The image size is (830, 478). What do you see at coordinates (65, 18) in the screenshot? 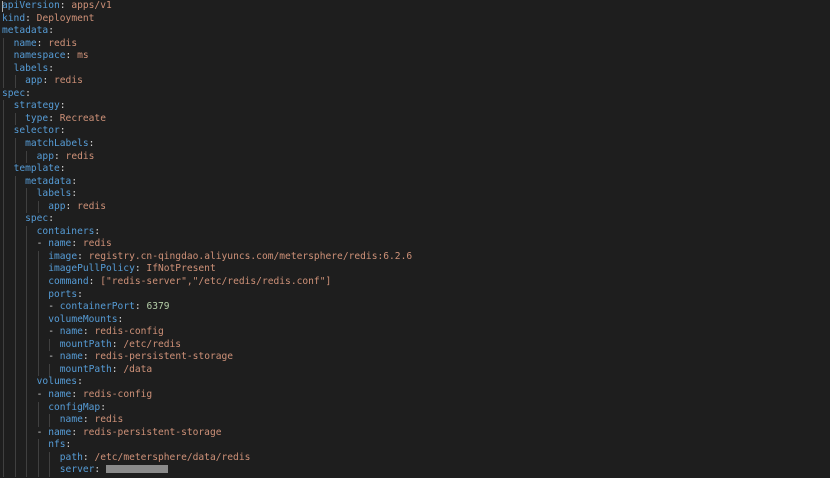
I see `yaml-value: Deployment` at bounding box center [65, 18].